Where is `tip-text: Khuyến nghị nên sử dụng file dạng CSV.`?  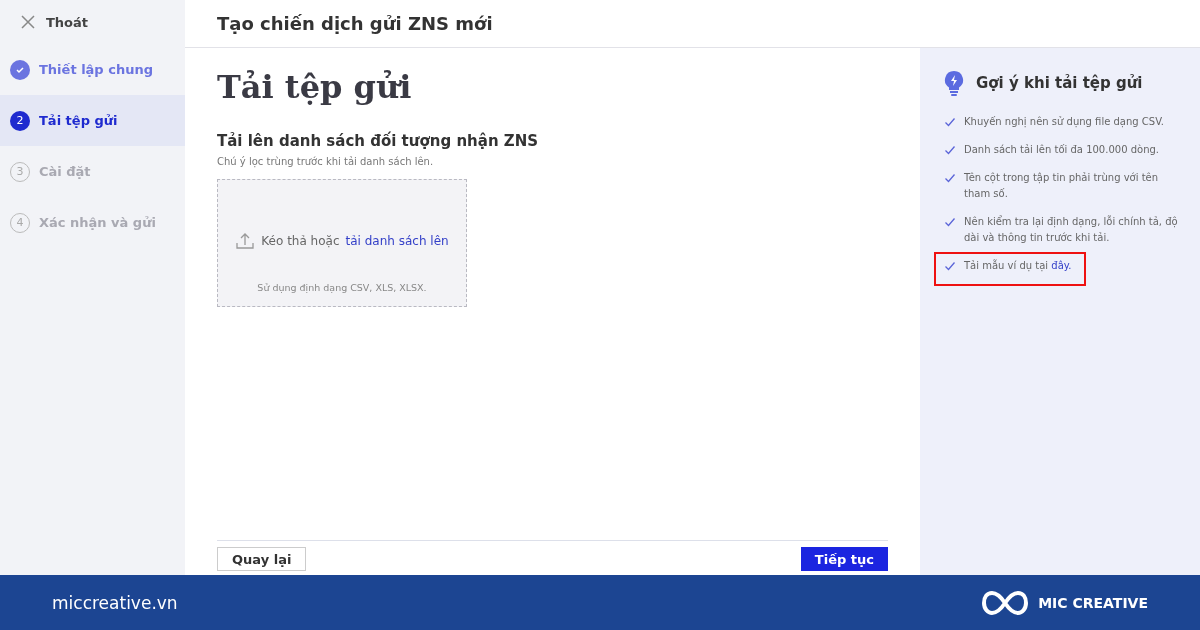
tip-text: Khuyến nghị nên sử dụng file dạng CSV. is located at coordinates (1064, 122).